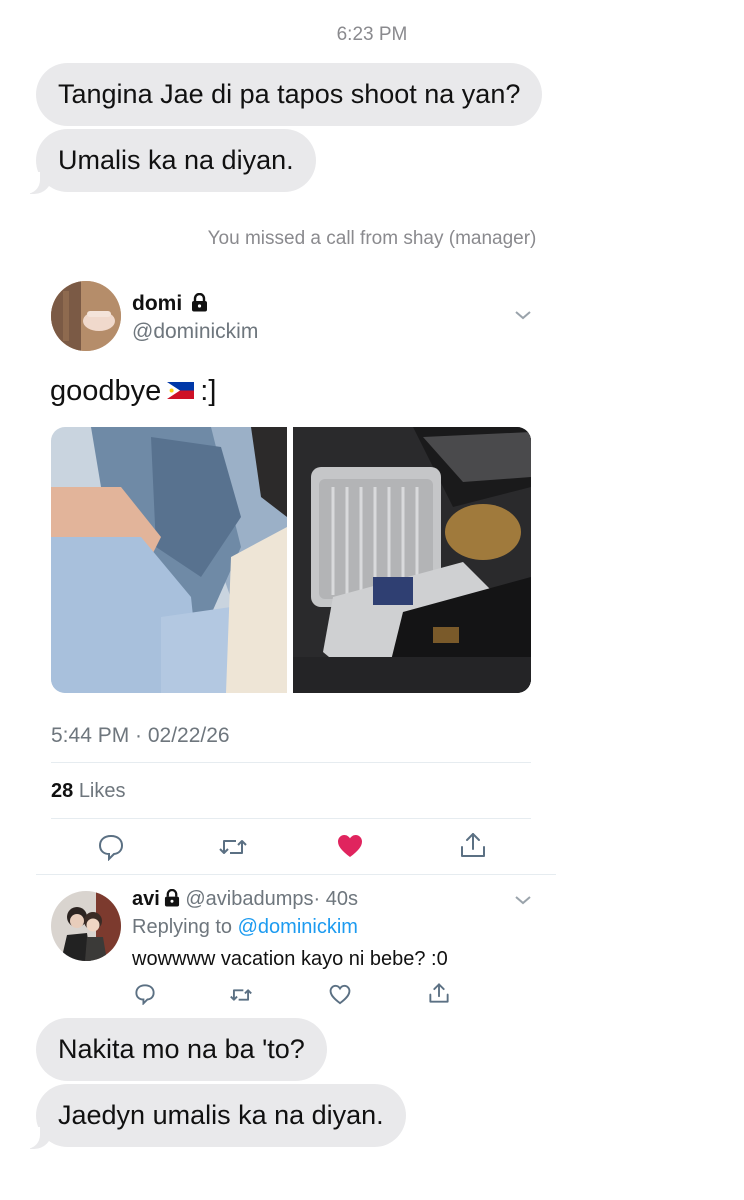  I want to click on reply-author-name: avi, so click(146, 899).